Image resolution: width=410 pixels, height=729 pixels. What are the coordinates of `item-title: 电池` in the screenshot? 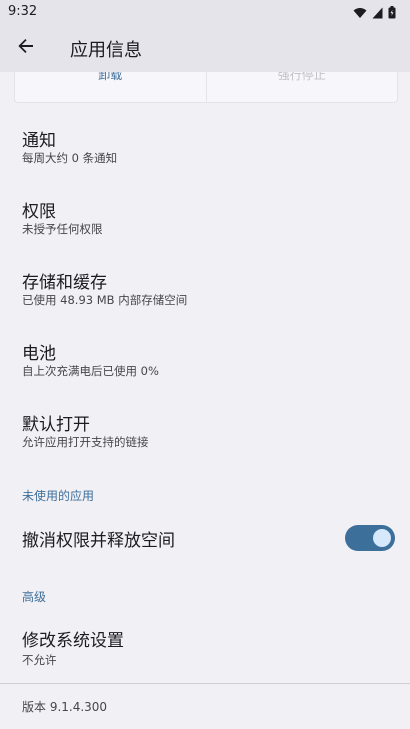 It's located at (39, 354).